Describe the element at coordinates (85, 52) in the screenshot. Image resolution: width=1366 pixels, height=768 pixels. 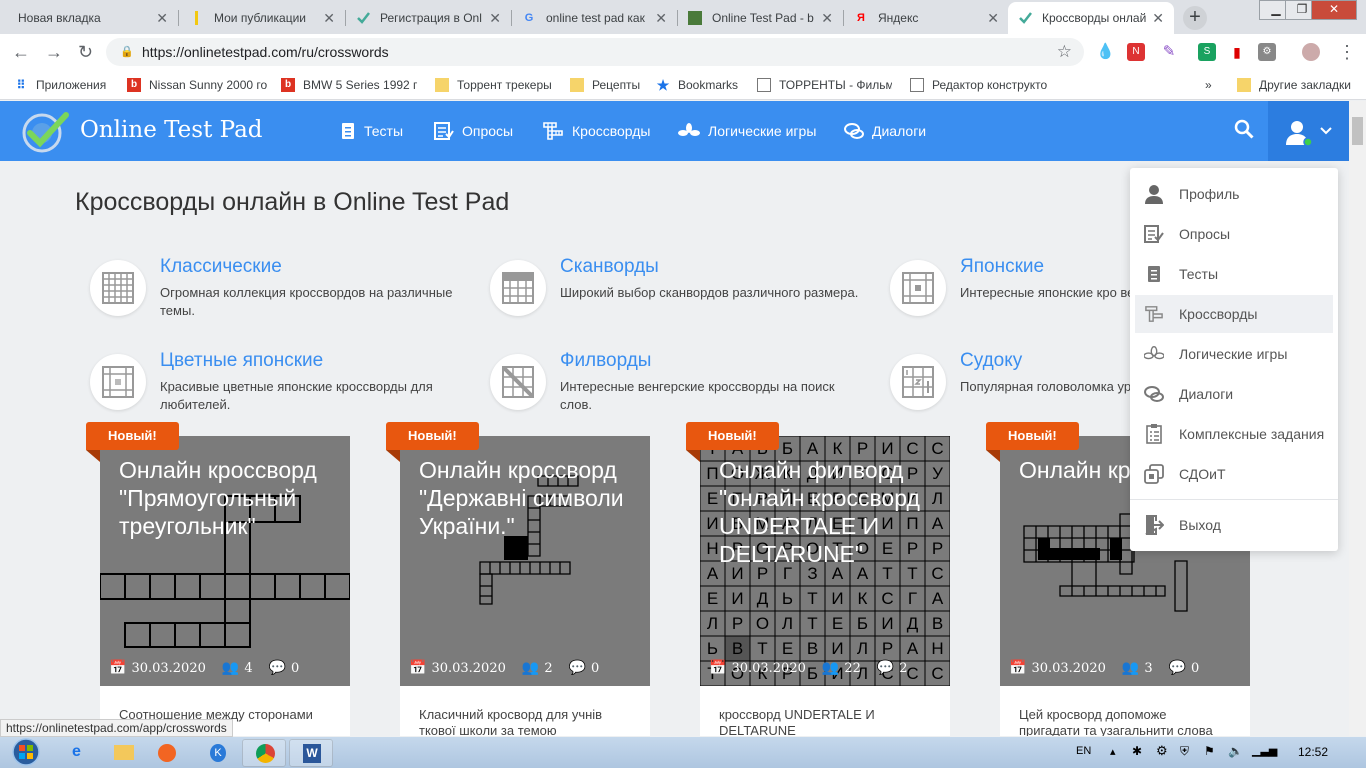
I see `reload-icon: ↻` at that location.